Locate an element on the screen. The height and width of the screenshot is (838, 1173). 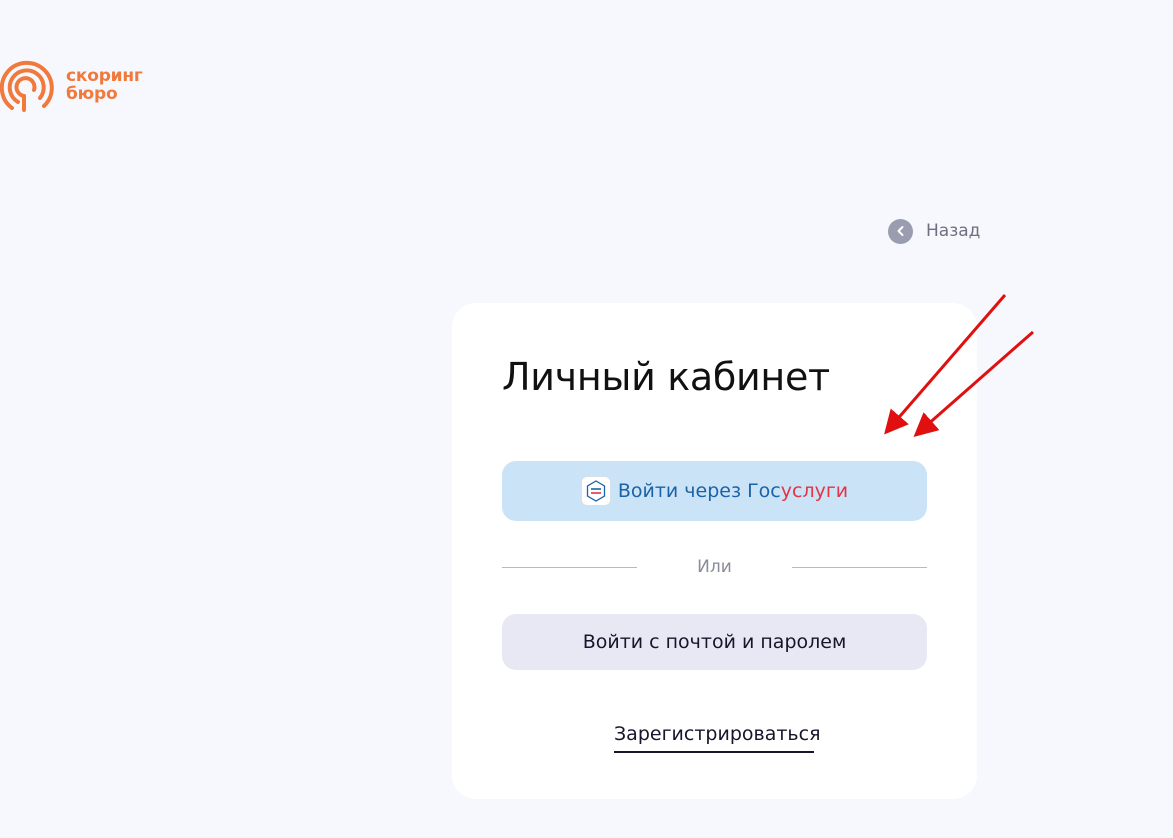
brand-name-line2: бюро is located at coordinates (92, 94).